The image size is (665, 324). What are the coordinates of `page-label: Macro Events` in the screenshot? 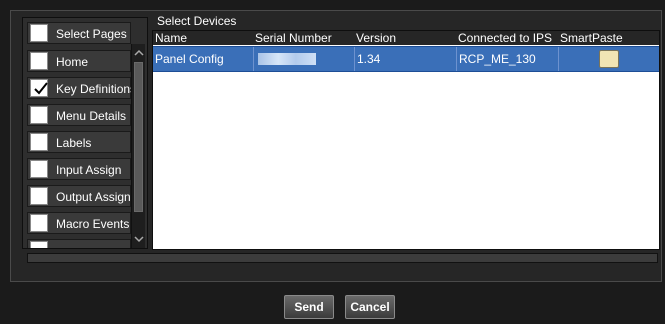 It's located at (93, 224).